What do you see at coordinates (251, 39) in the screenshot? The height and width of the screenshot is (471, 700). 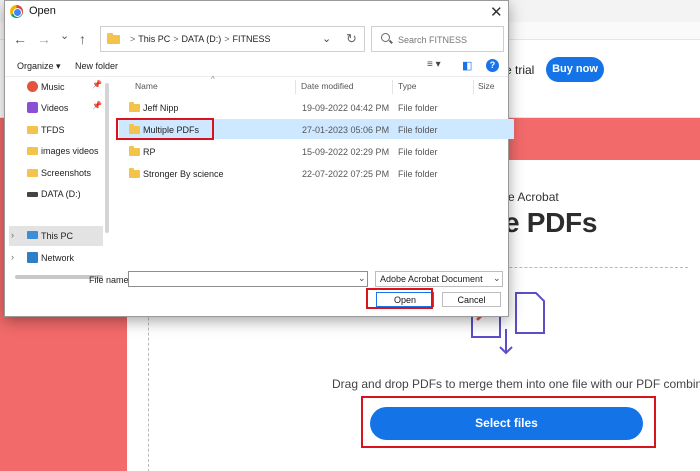 I see `breadcrumb-fitness: FITNESS` at bounding box center [251, 39].